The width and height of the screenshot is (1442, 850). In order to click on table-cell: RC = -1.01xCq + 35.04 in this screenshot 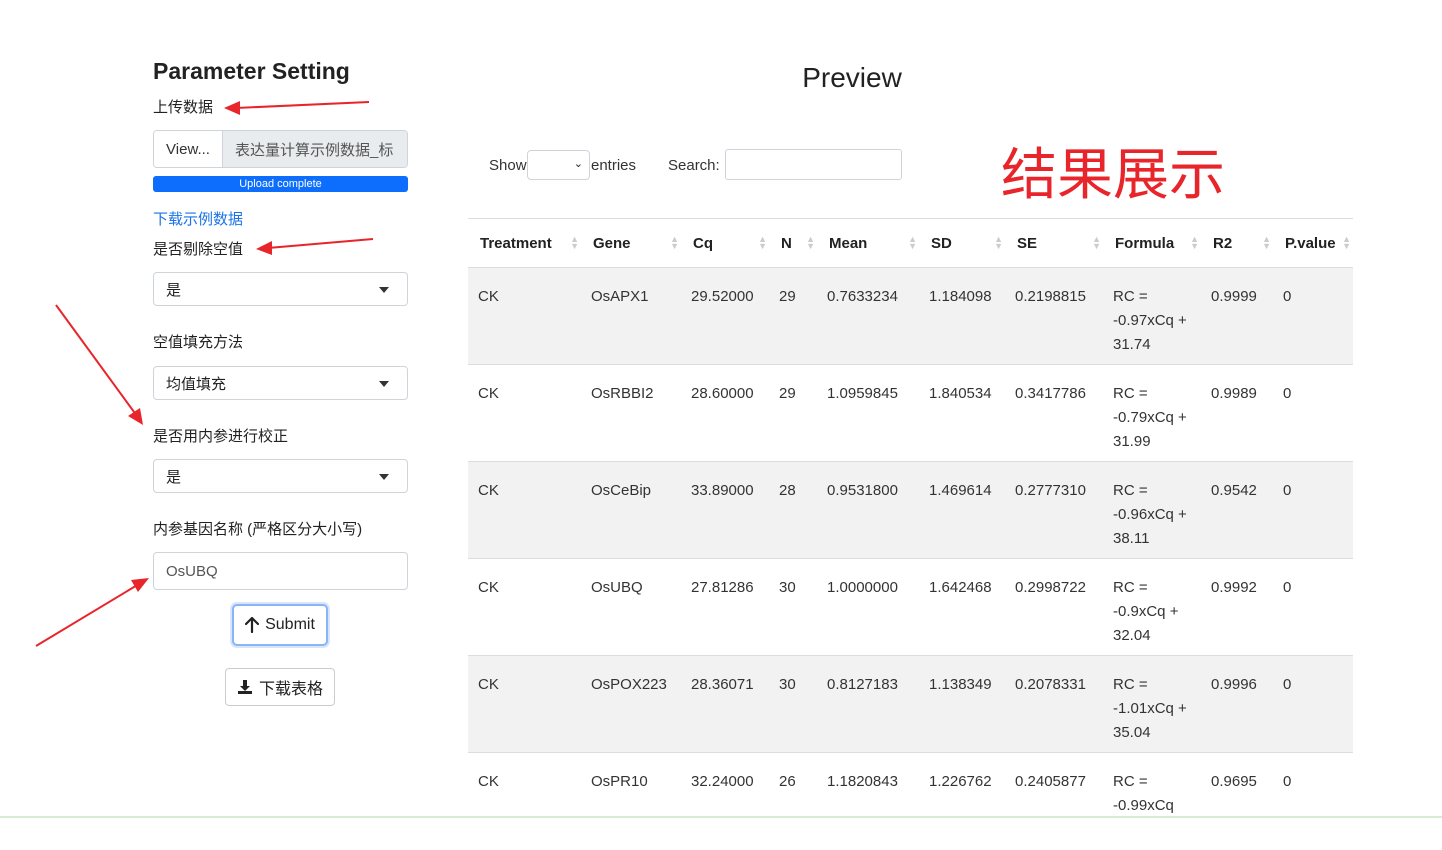, I will do `click(1152, 704)`.